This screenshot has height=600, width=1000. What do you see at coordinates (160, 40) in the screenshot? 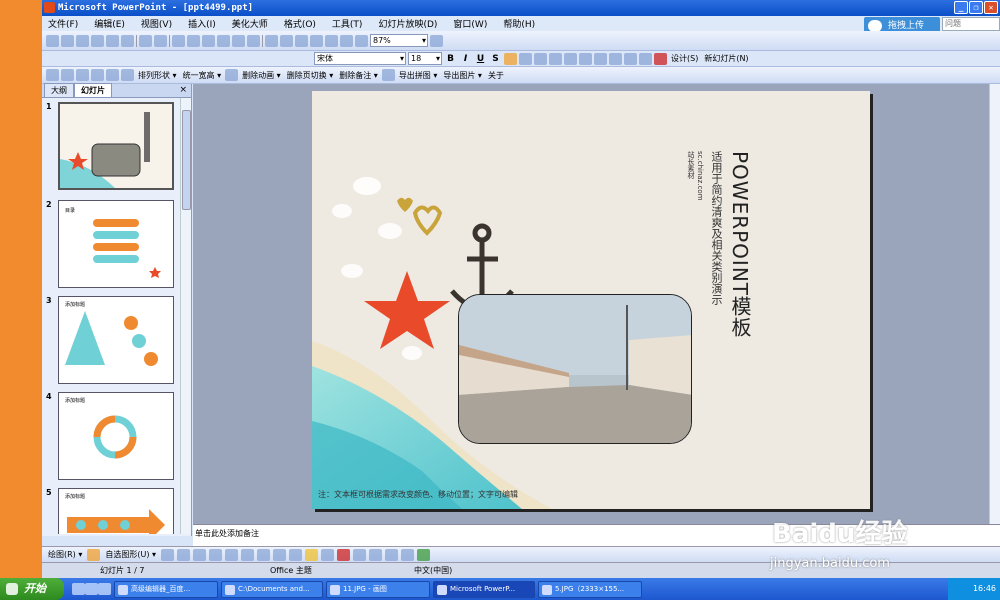
I see `research-icon` at bounding box center [160, 40].